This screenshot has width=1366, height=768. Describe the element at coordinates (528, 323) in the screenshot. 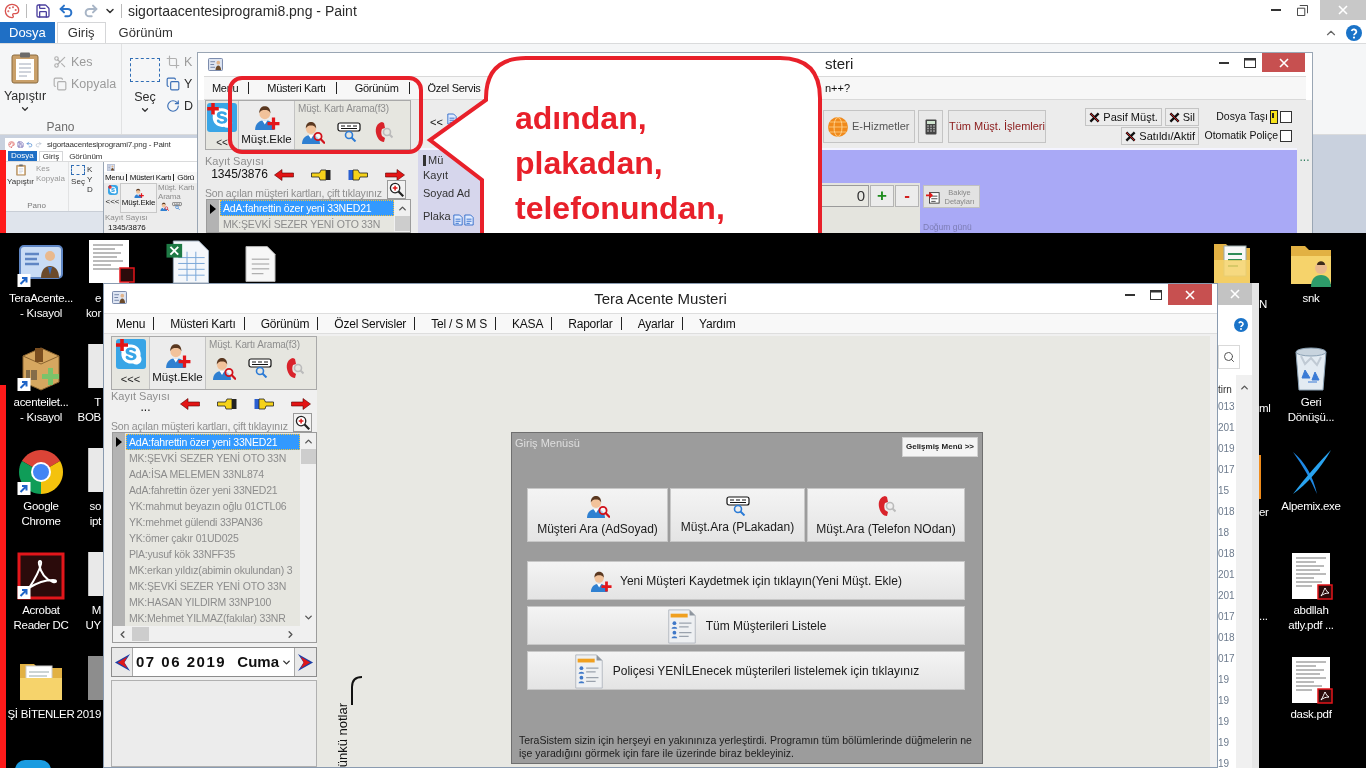

I see `menu-item: KASA` at that location.